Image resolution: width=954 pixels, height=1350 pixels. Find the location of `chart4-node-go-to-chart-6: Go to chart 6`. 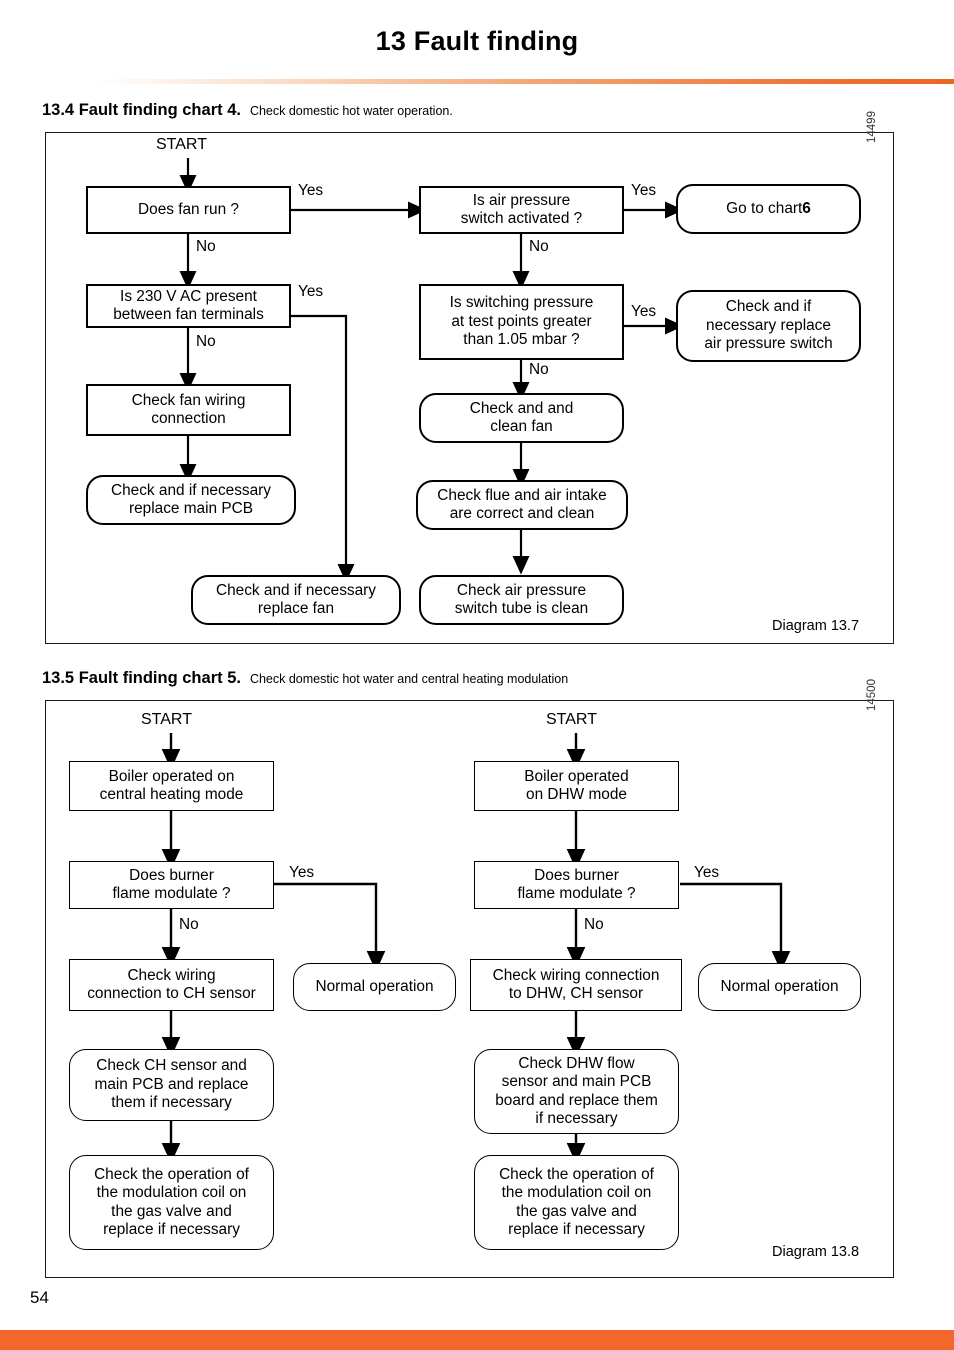

chart4-node-go-to-chart-6: Go to chart 6 is located at coordinates (768, 209).